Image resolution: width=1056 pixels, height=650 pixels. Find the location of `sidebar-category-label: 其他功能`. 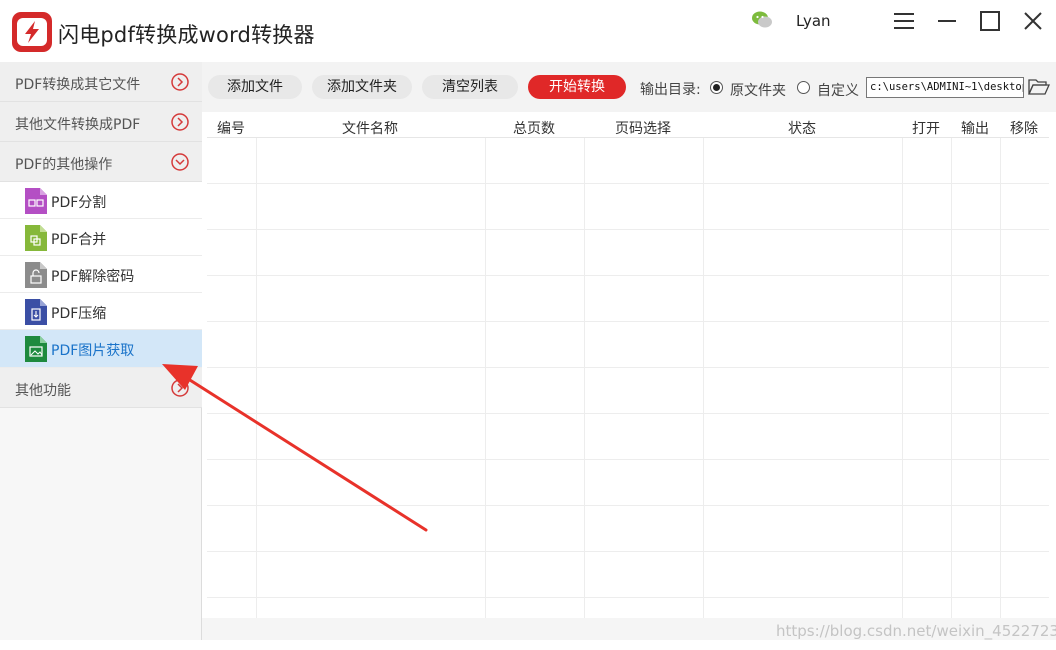

sidebar-category-label: 其他功能 is located at coordinates (43, 391).